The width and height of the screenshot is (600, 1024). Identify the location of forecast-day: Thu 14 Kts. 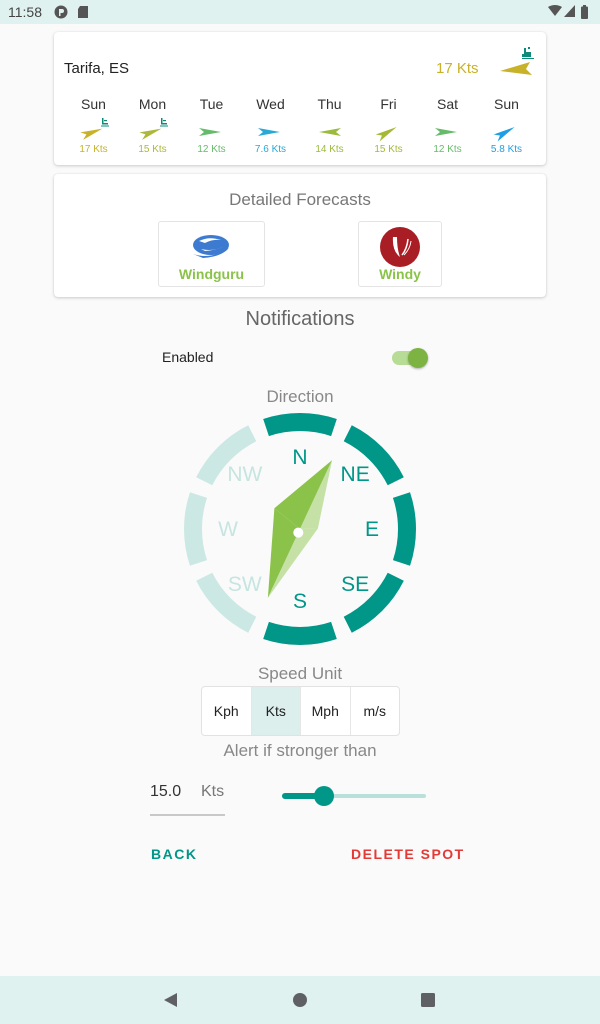
(329, 125).